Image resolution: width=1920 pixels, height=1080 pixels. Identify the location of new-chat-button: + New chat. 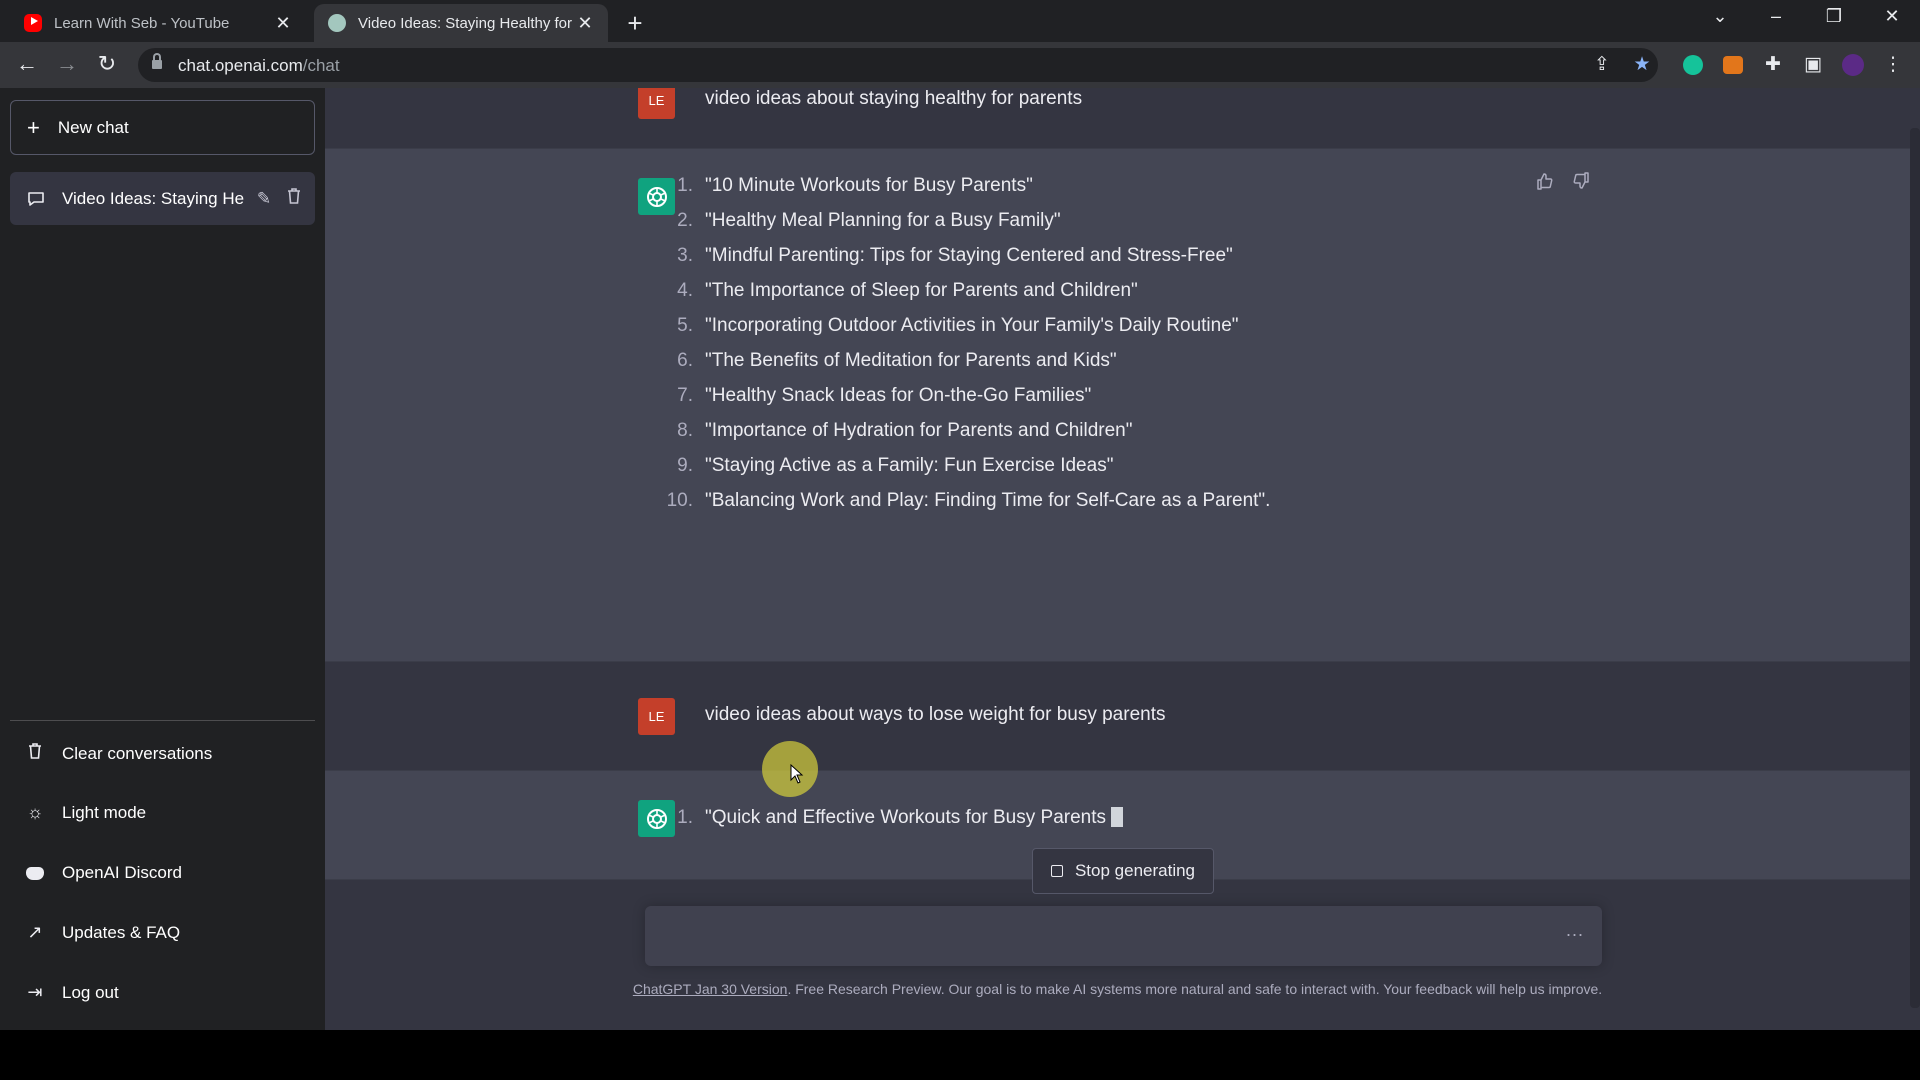
(162, 127).